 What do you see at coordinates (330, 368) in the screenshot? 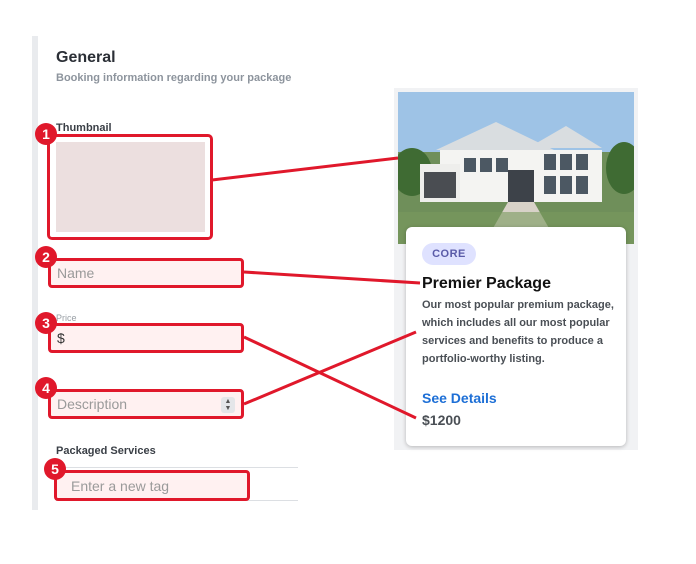
I see `connector-description` at bounding box center [330, 368].